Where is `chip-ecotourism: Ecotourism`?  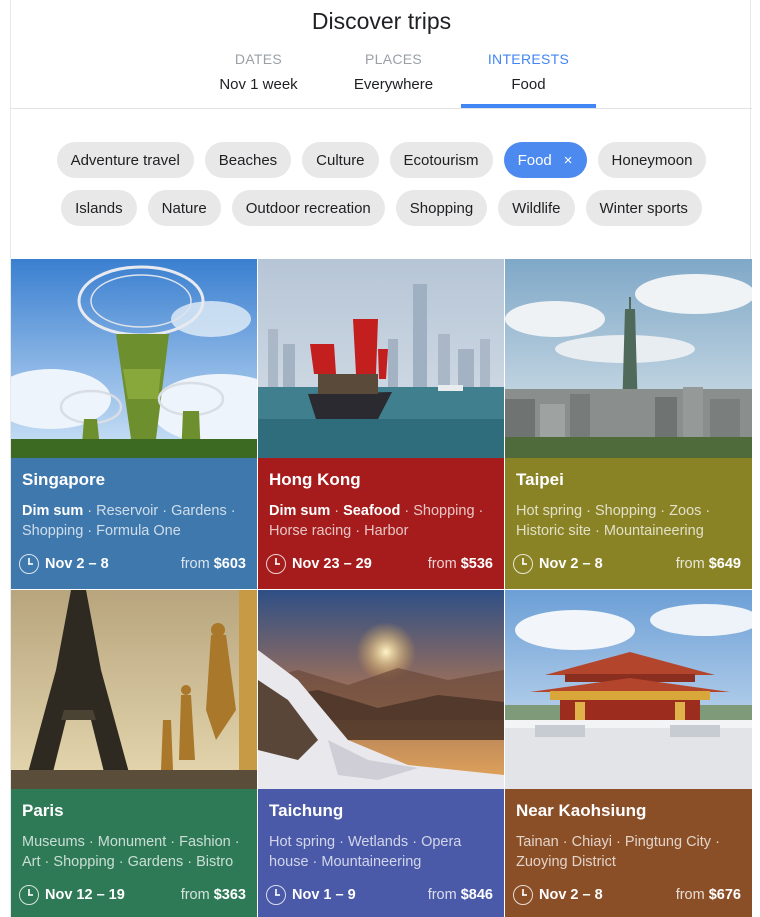
chip-ecotourism: Ecotourism is located at coordinates (441, 160).